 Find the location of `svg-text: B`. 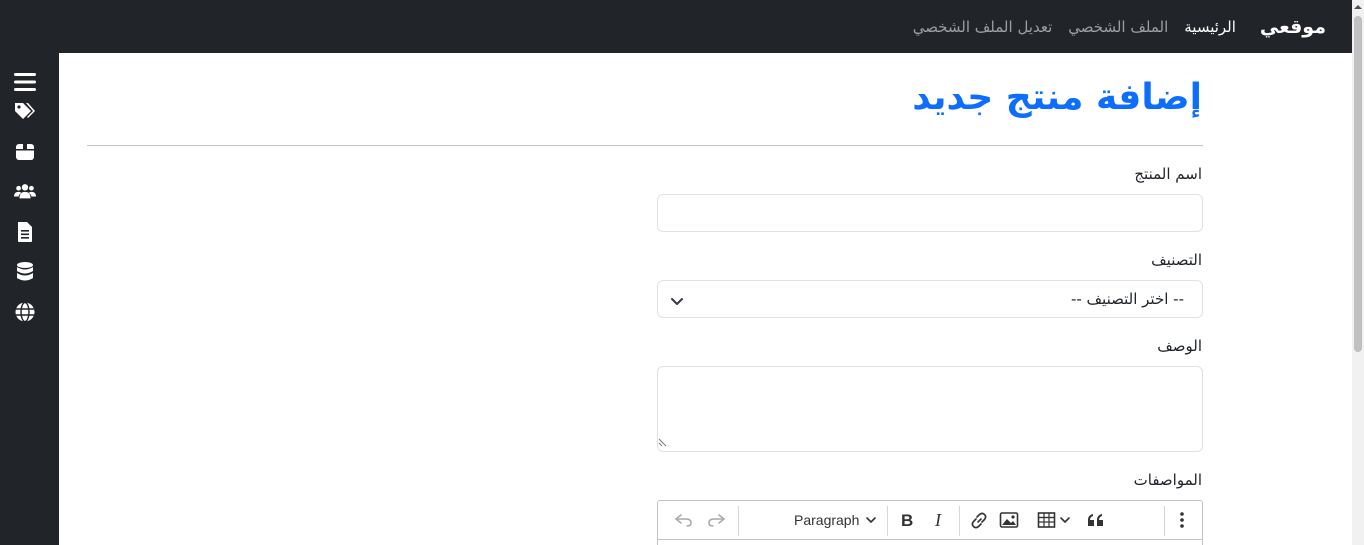

svg-text: B is located at coordinates (907, 520).